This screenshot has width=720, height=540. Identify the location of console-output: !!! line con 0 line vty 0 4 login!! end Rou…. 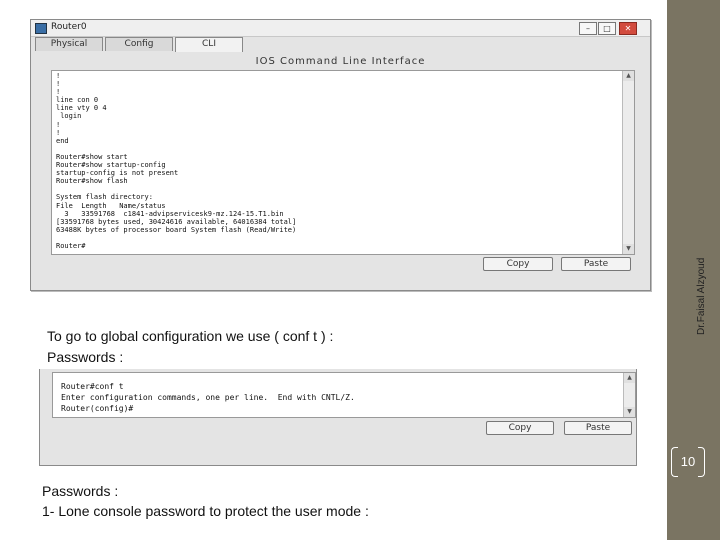
(176, 161).